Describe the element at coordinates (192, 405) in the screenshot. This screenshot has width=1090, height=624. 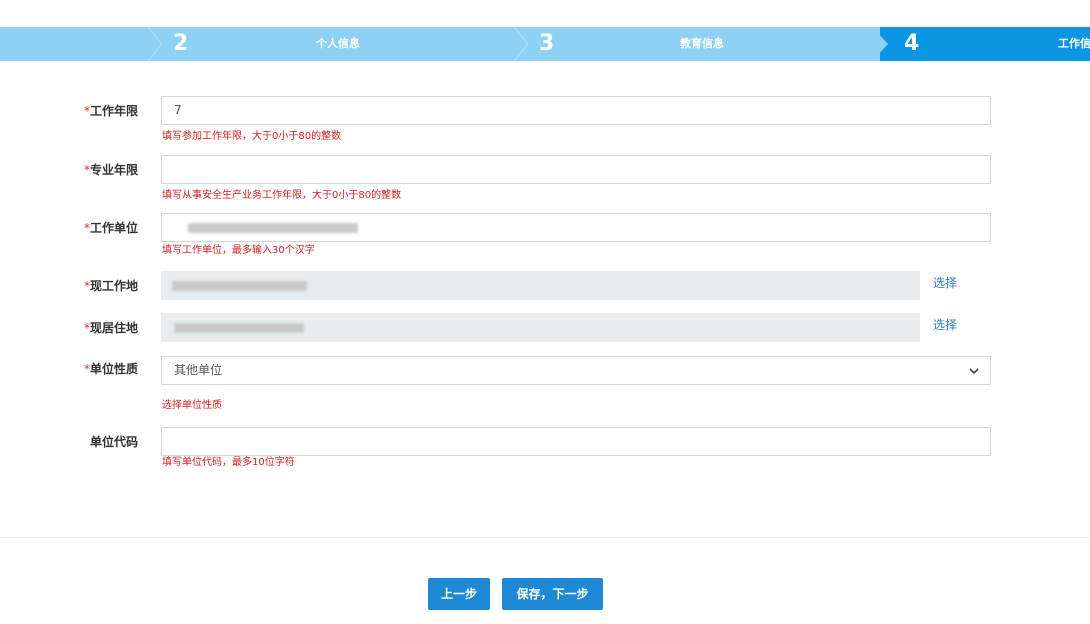
I see `unit-type-hint: 选择单位性质` at that location.